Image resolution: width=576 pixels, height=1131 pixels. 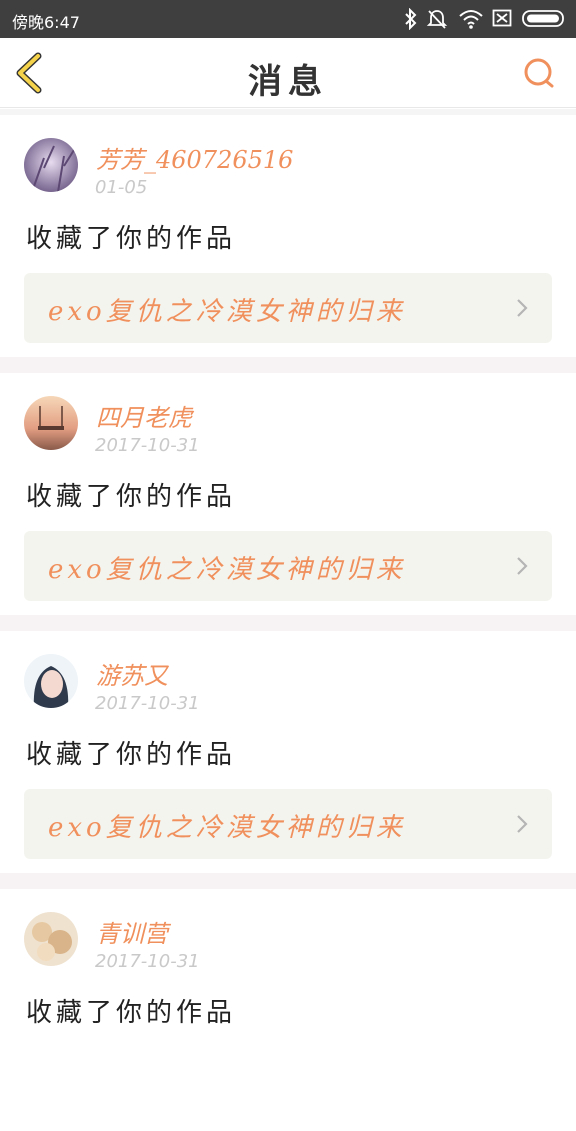 I want to click on username: 四月老虎, so click(x=144, y=415).